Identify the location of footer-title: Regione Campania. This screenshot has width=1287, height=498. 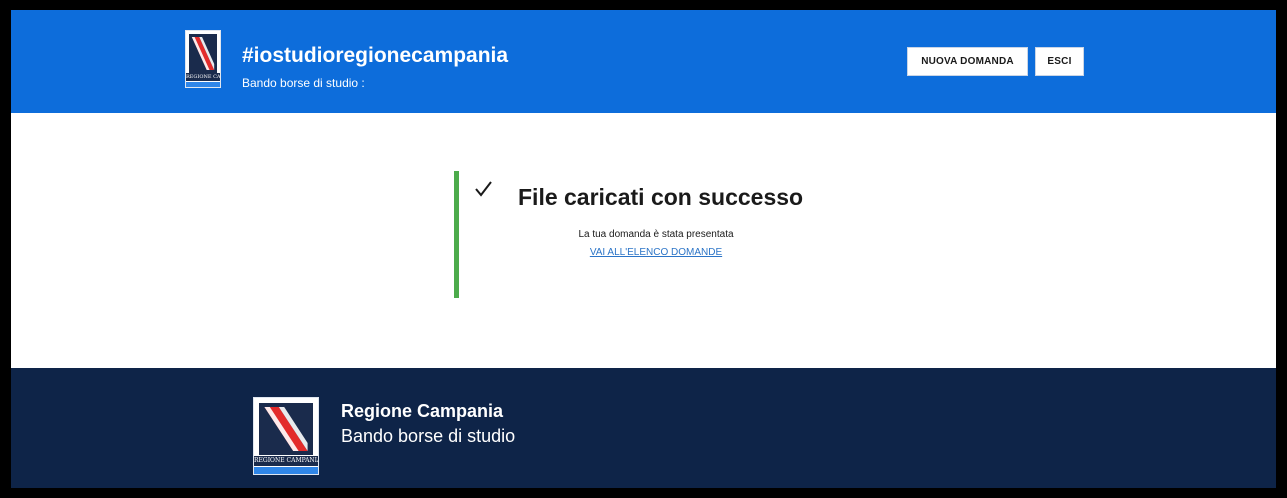
(422, 411).